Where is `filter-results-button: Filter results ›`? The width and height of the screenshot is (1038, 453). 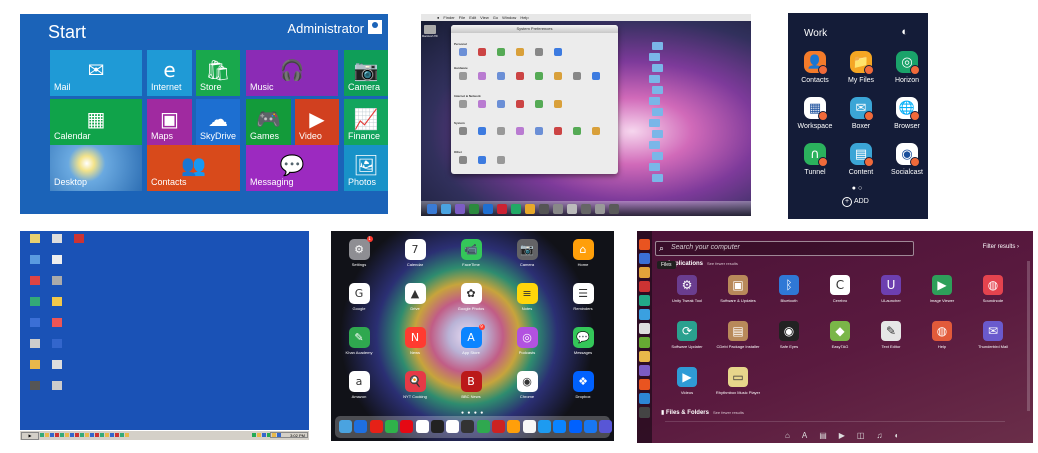
filter-results-button: Filter results › is located at coordinates (1001, 247).